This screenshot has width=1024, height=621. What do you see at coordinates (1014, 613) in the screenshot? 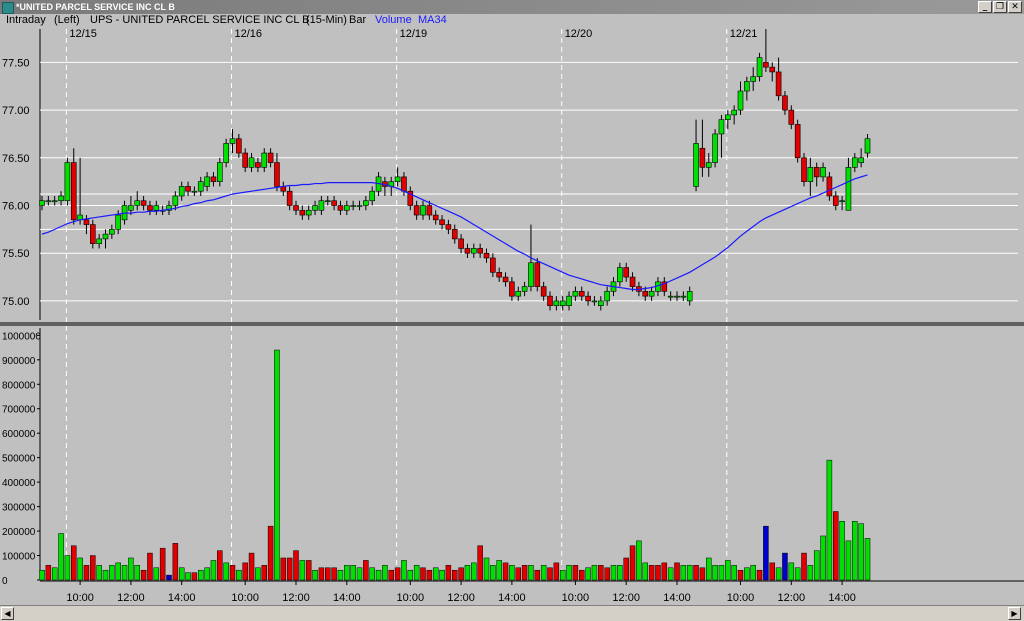
I see `scroll-right-icon: ▶` at bounding box center [1014, 613].